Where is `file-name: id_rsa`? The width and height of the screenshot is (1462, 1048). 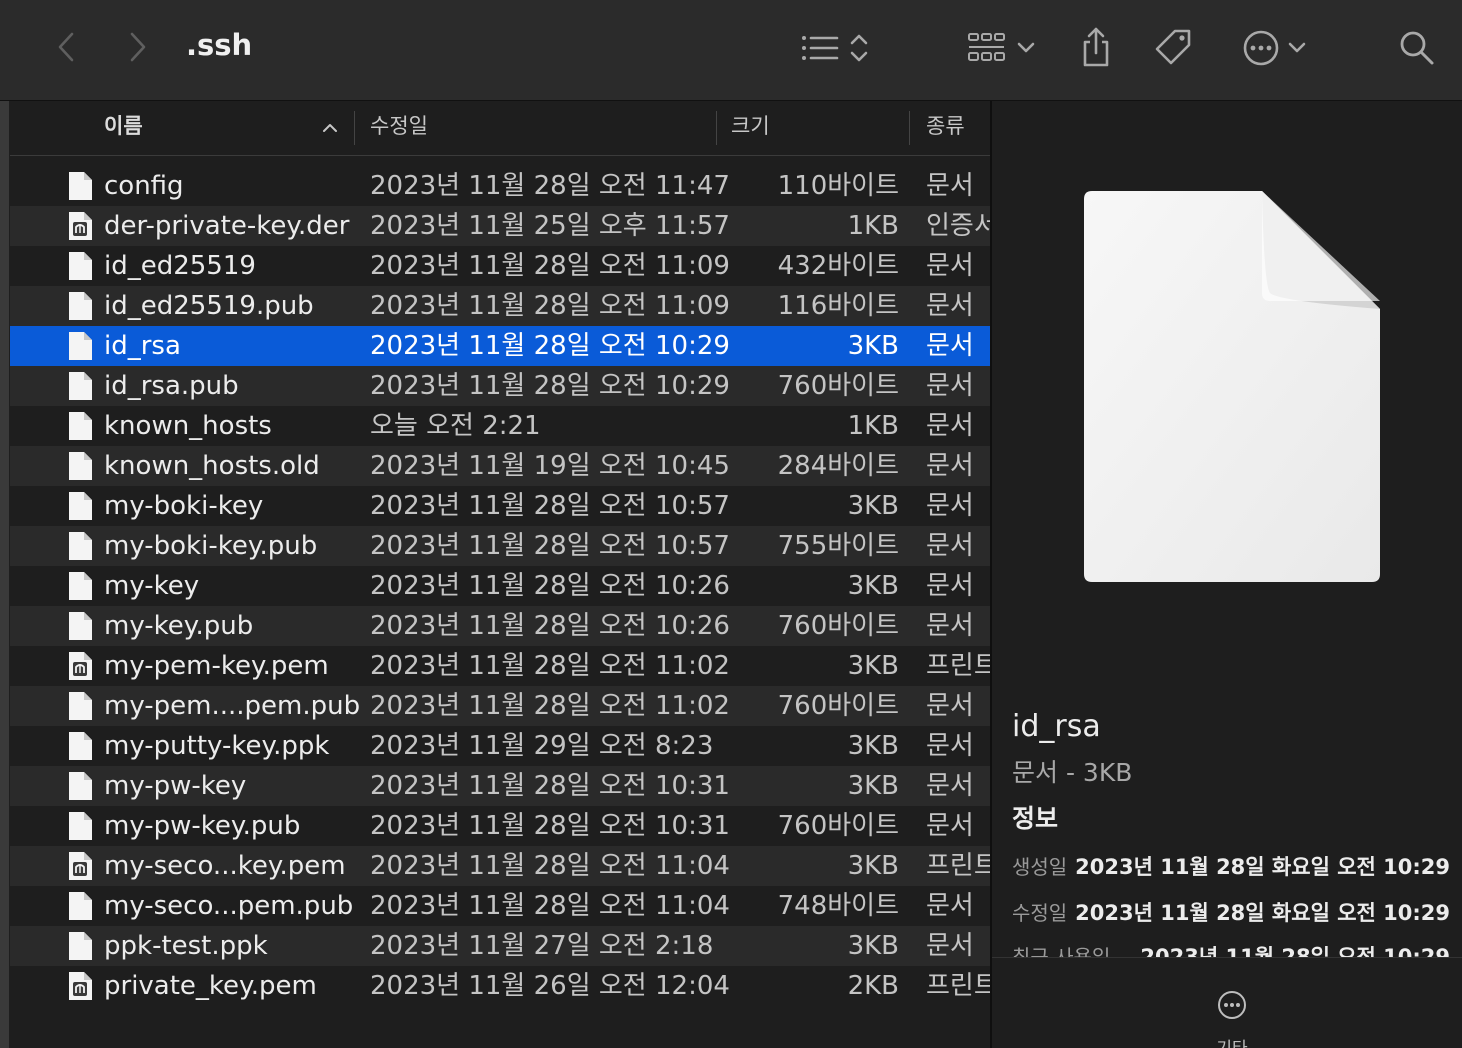 file-name: id_rsa is located at coordinates (142, 346).